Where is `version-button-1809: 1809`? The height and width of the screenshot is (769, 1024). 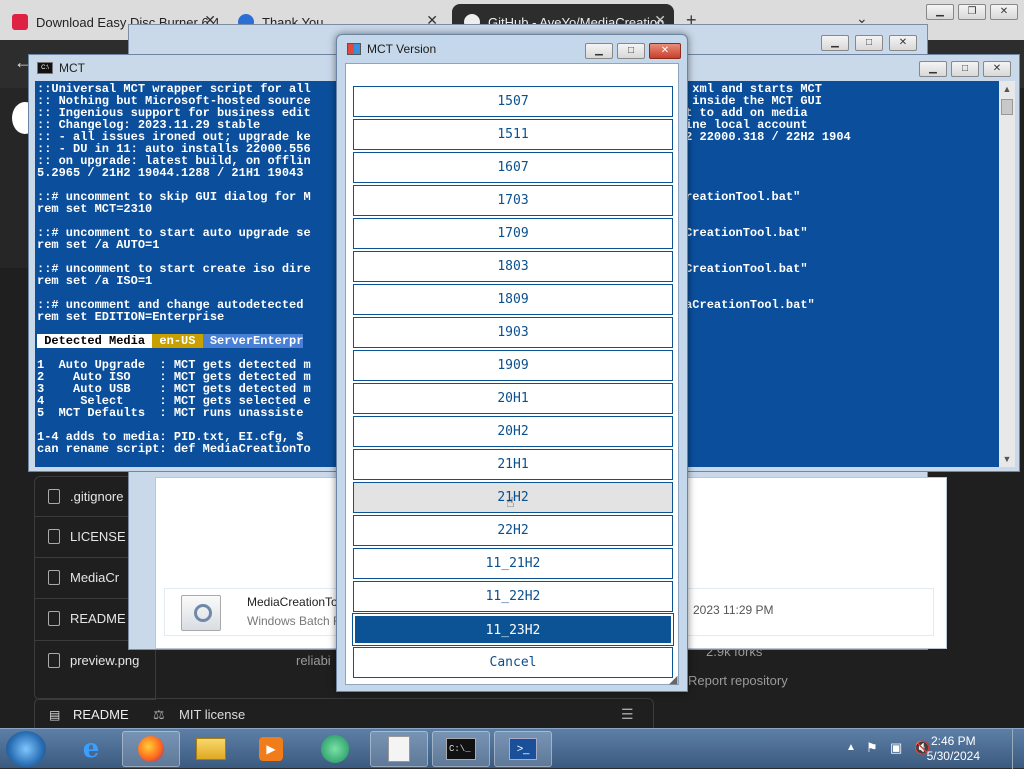 version-button-1809: 1809 is located at coordinates (513, 299).